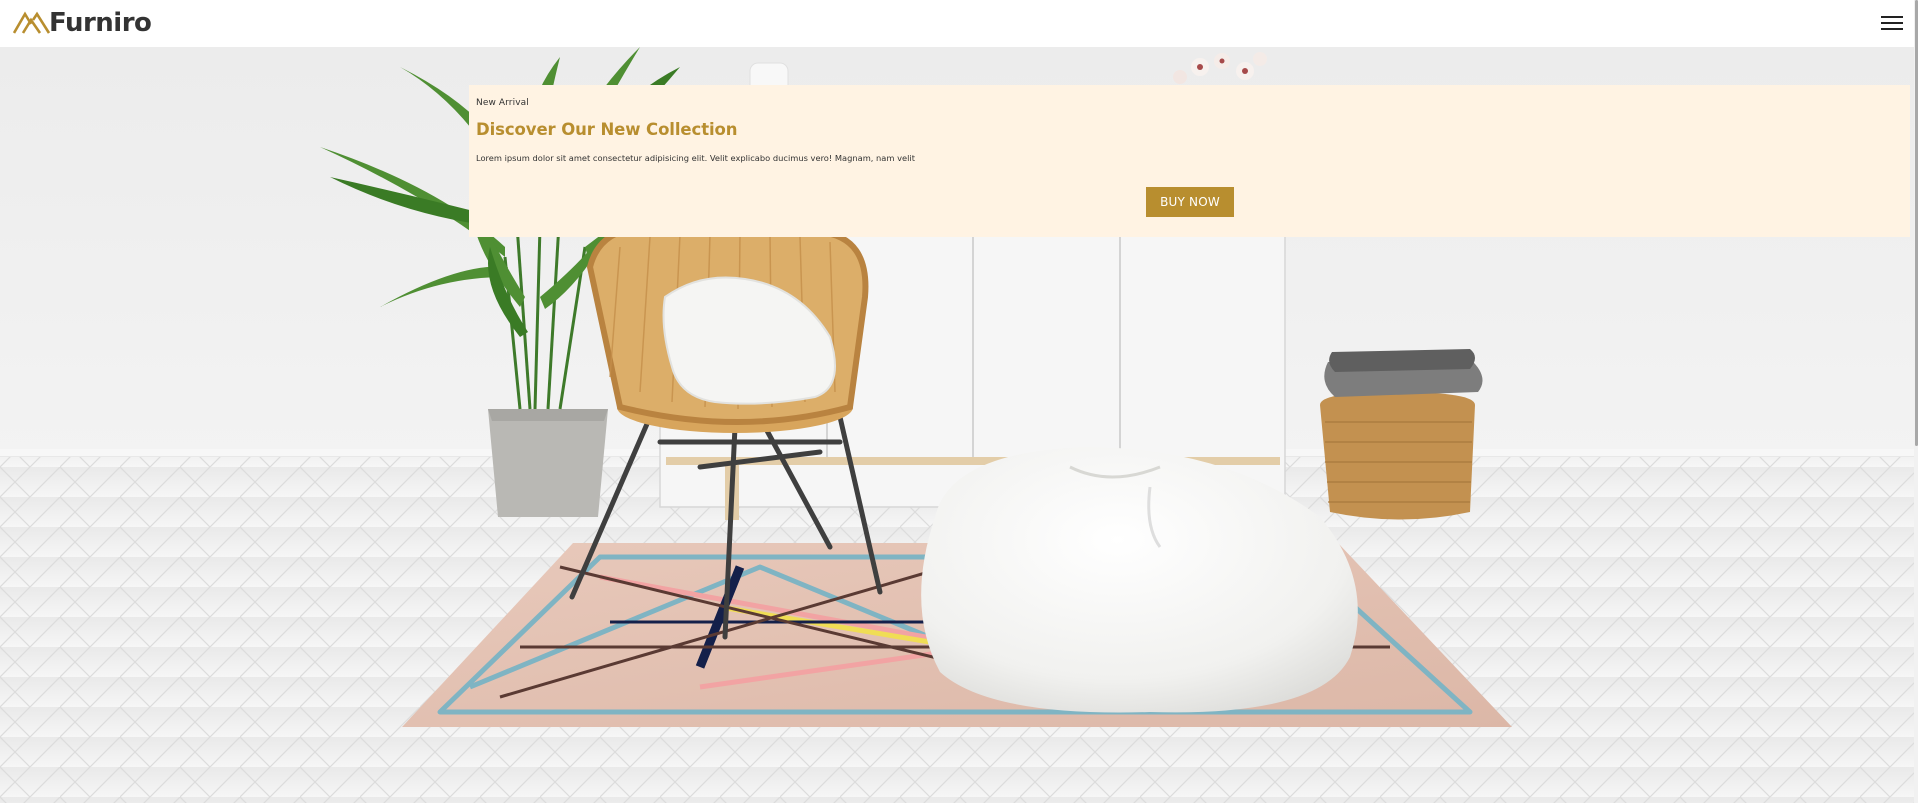 Image resolution: width=1918 pixels, height=803 pixels. I want to click on brand-logo-link: Furniro, so click(82, 23).